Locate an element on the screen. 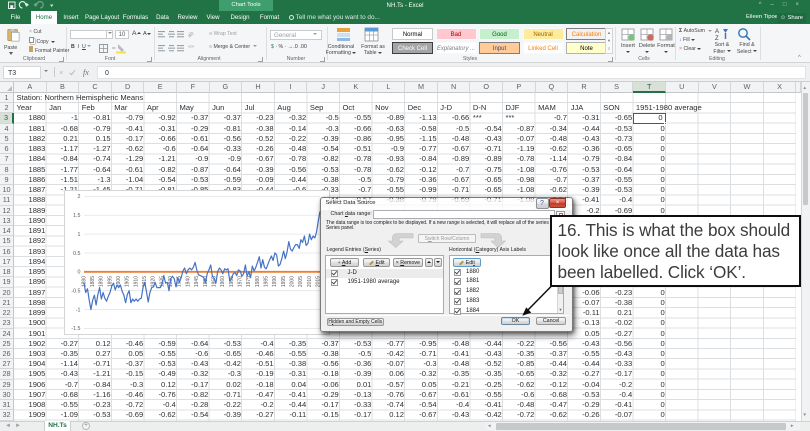  svg-text: 2010 is located at coordinates (310, 281).